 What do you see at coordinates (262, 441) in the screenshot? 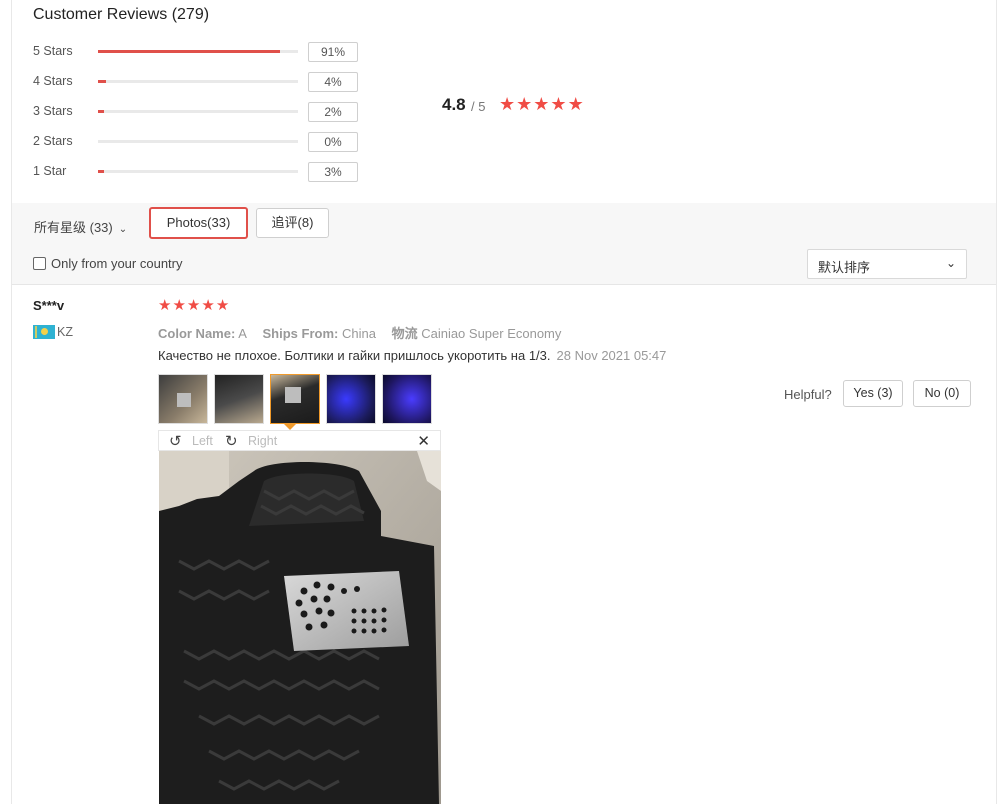
I see `rotate-right-label: Right` at bounding box center [262, 441].